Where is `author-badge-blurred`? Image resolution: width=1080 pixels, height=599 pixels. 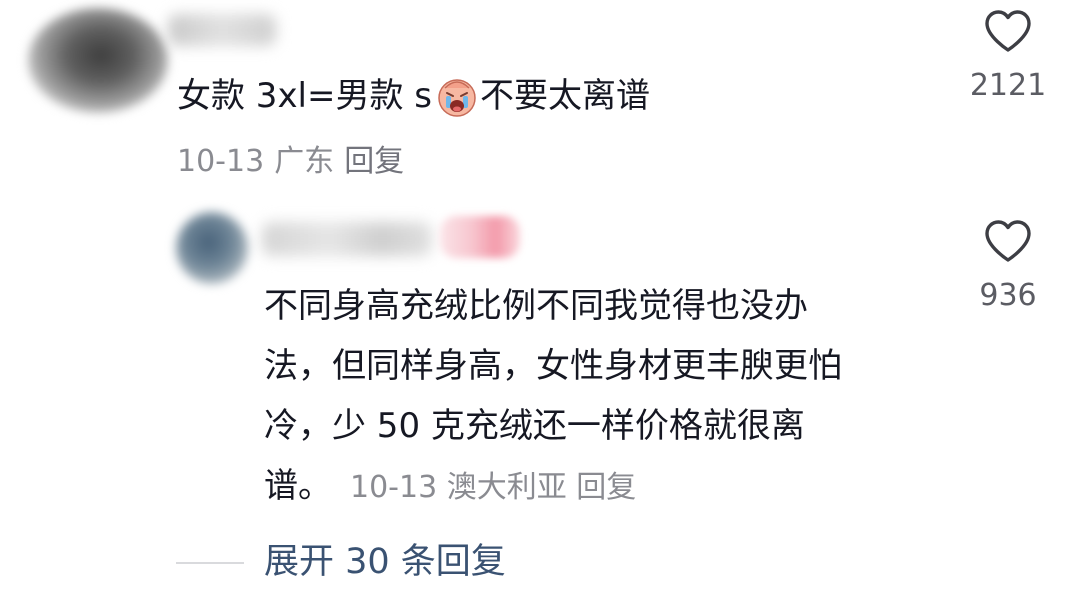 author-badge-blurred is located at coordinates (480, 237).